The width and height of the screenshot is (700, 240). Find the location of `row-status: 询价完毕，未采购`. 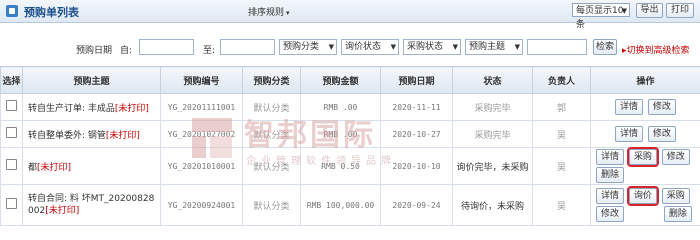

row-status: 询价完毕，未采购 is located at coordinates (492, 166).